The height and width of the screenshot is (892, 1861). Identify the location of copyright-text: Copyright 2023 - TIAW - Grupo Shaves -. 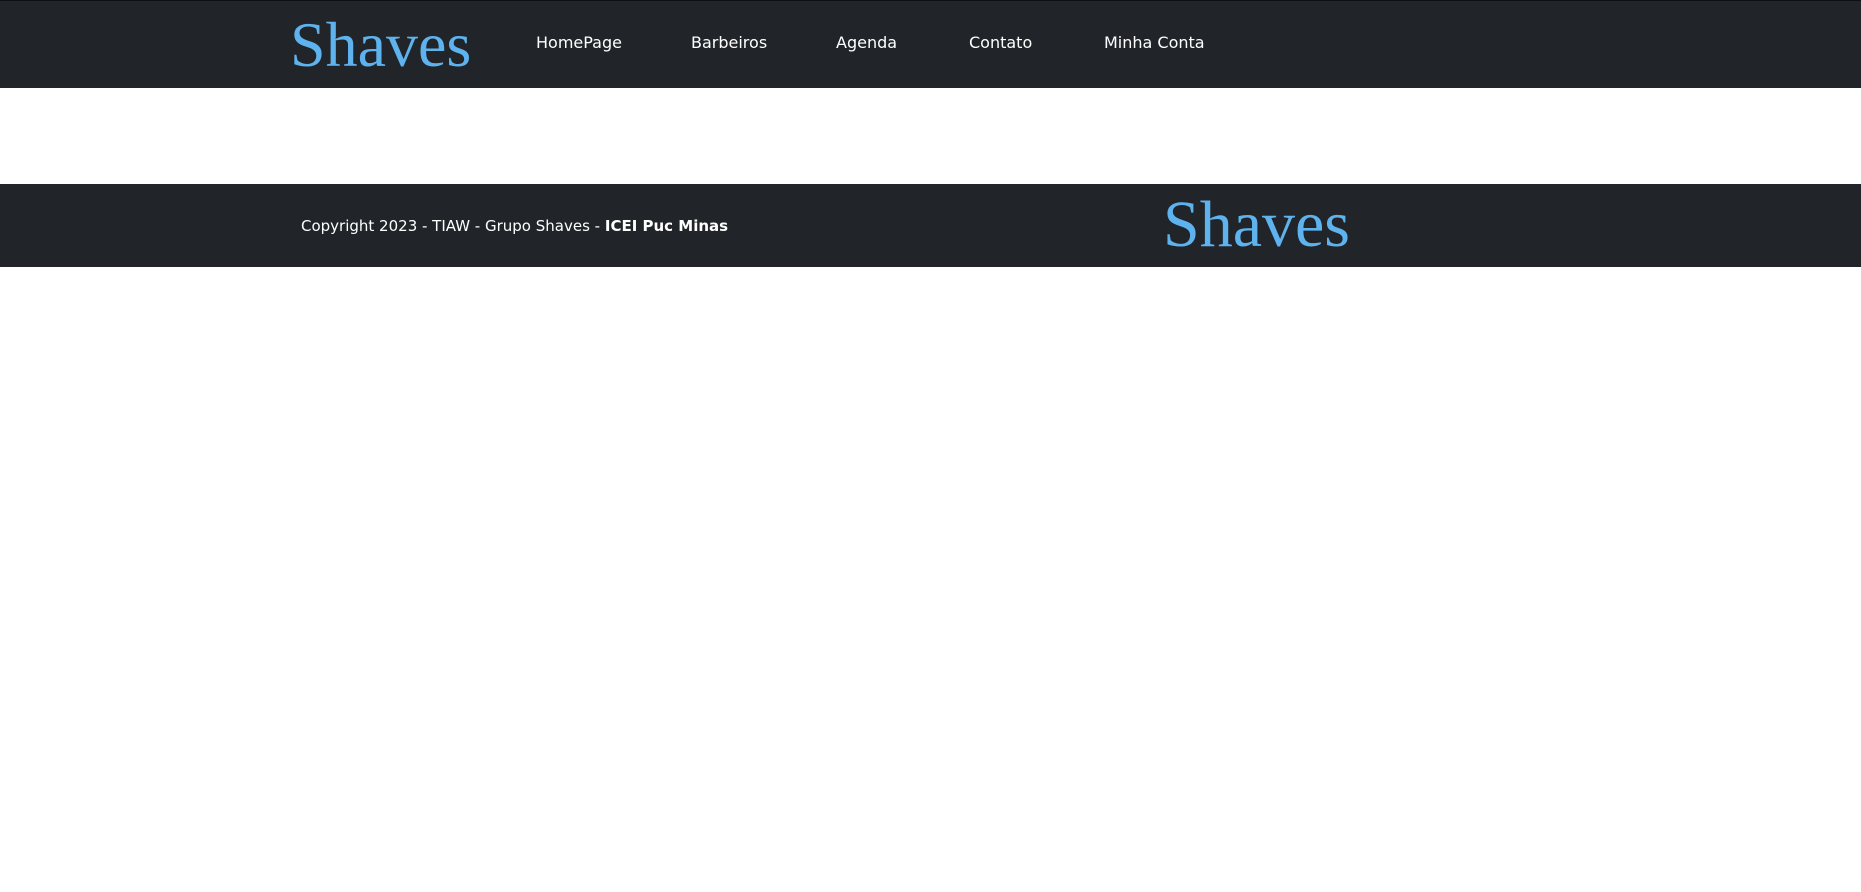
(453, 226).